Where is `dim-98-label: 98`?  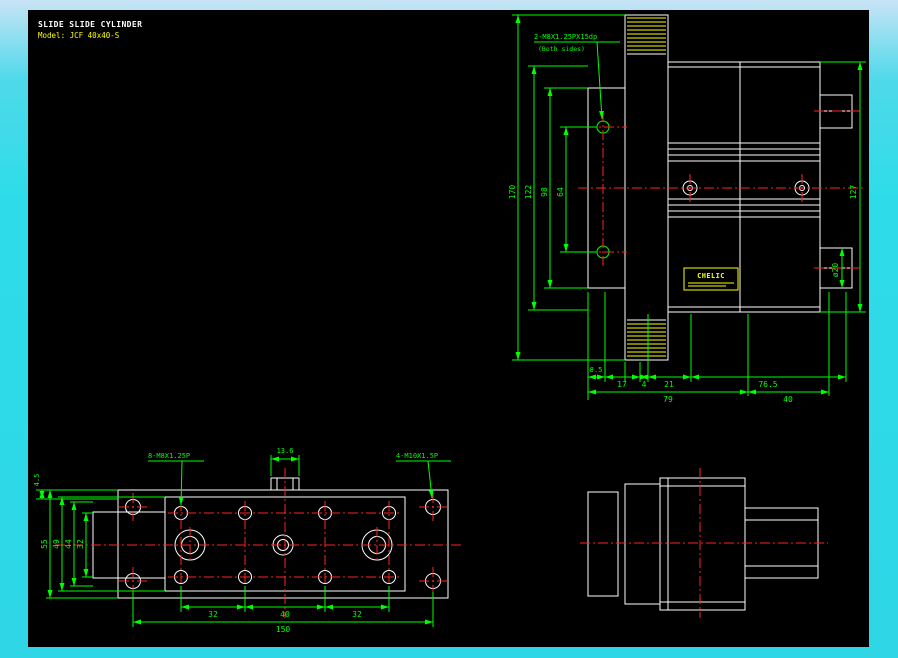
dim-98-label: 98 is located at coordinates (544, 192).